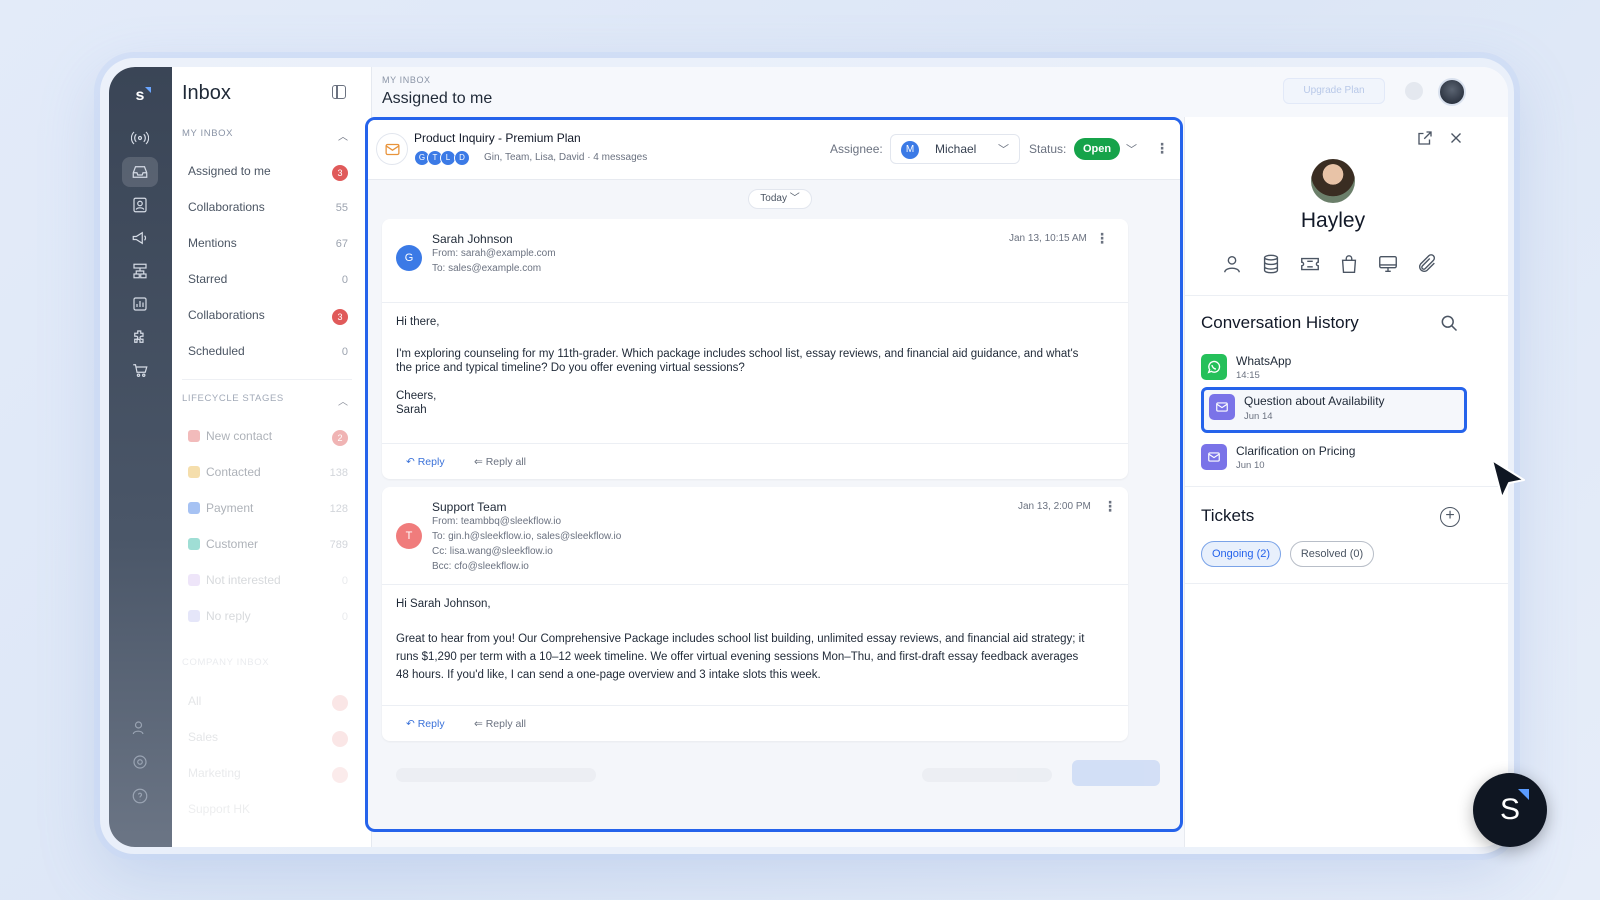  I want to click on nav-item-marketing: Marketing, so click(268, 777).